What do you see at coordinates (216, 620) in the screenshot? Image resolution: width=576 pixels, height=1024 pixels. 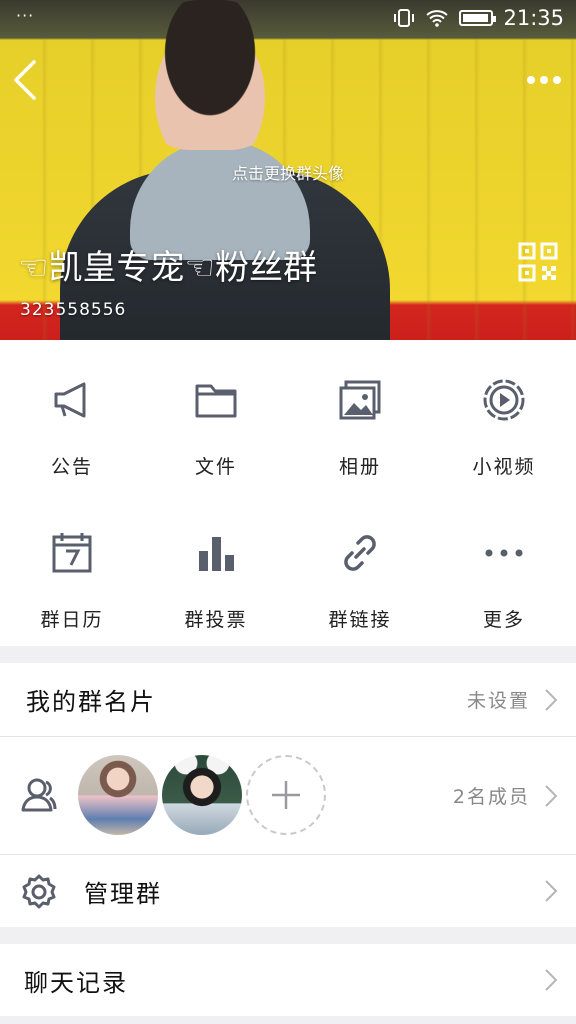 I see `feature-label: 群投票` at bounding box center [216, 620].